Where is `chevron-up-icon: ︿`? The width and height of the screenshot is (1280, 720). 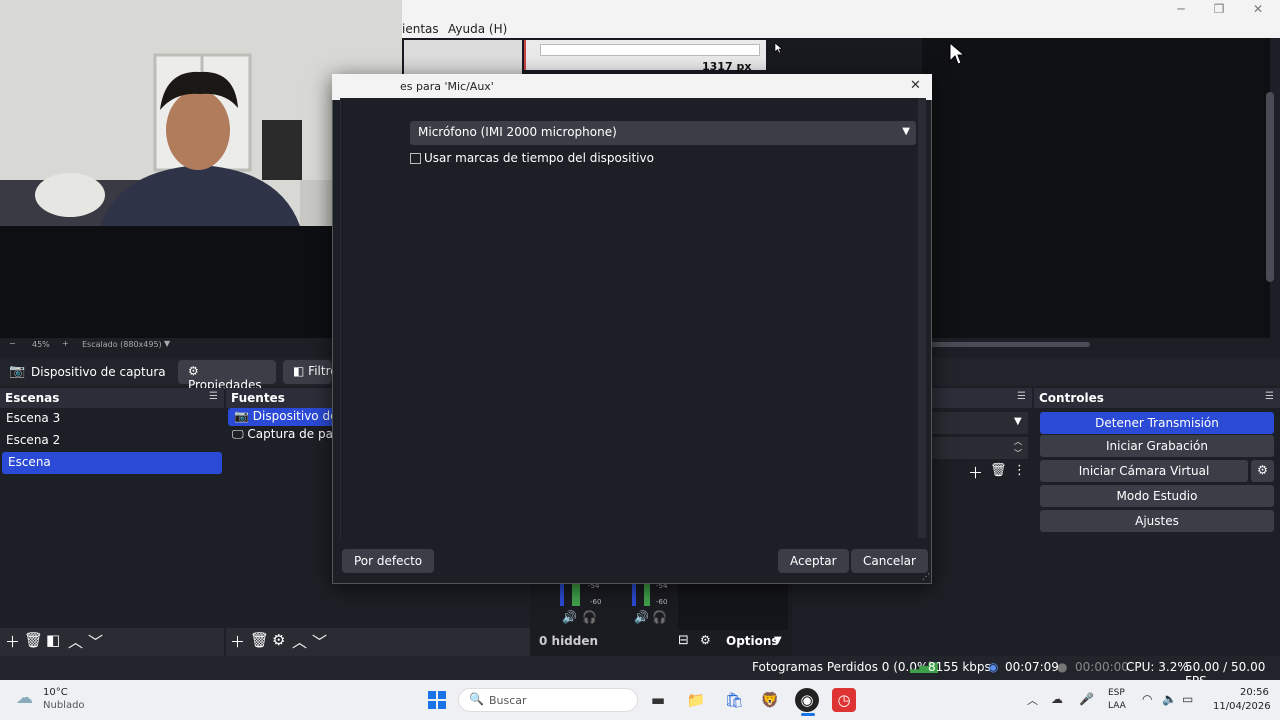
chevron-up-icon: ︿ is located at coordinates (1032, 700).